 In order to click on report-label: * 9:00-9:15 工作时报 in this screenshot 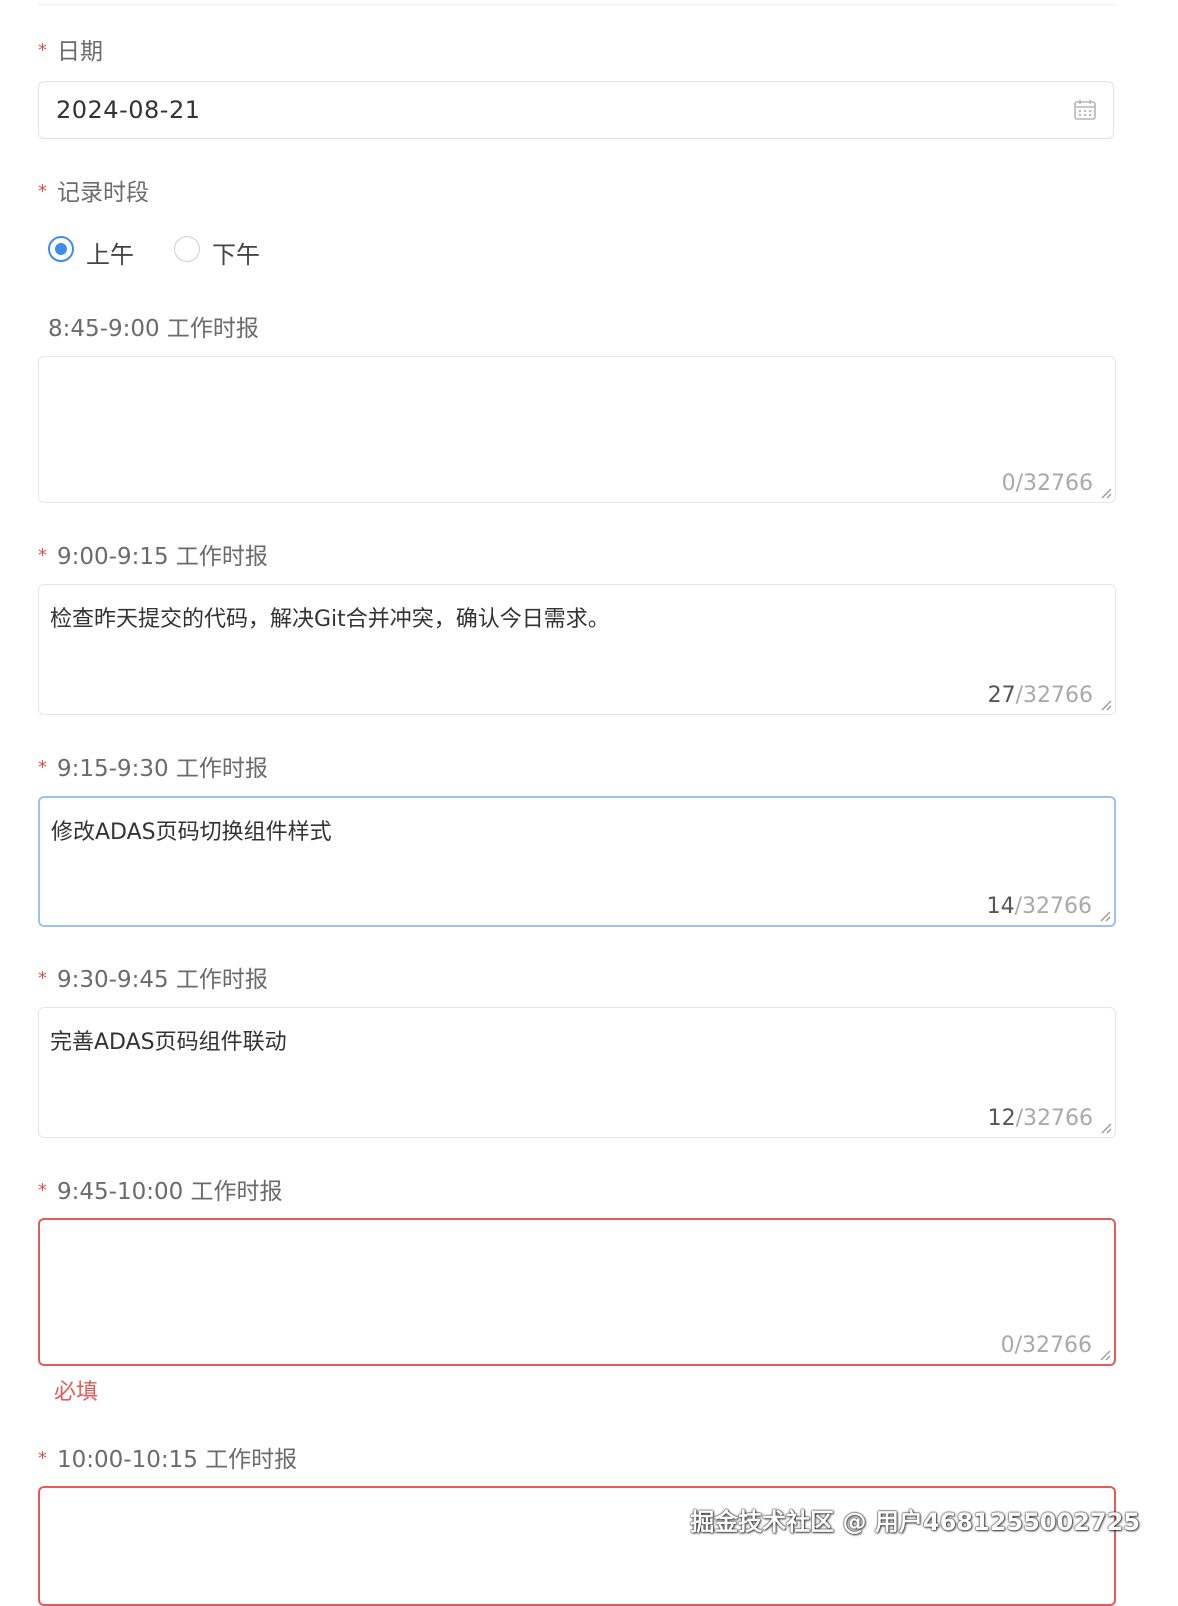, I will do `click(153, 557)`.